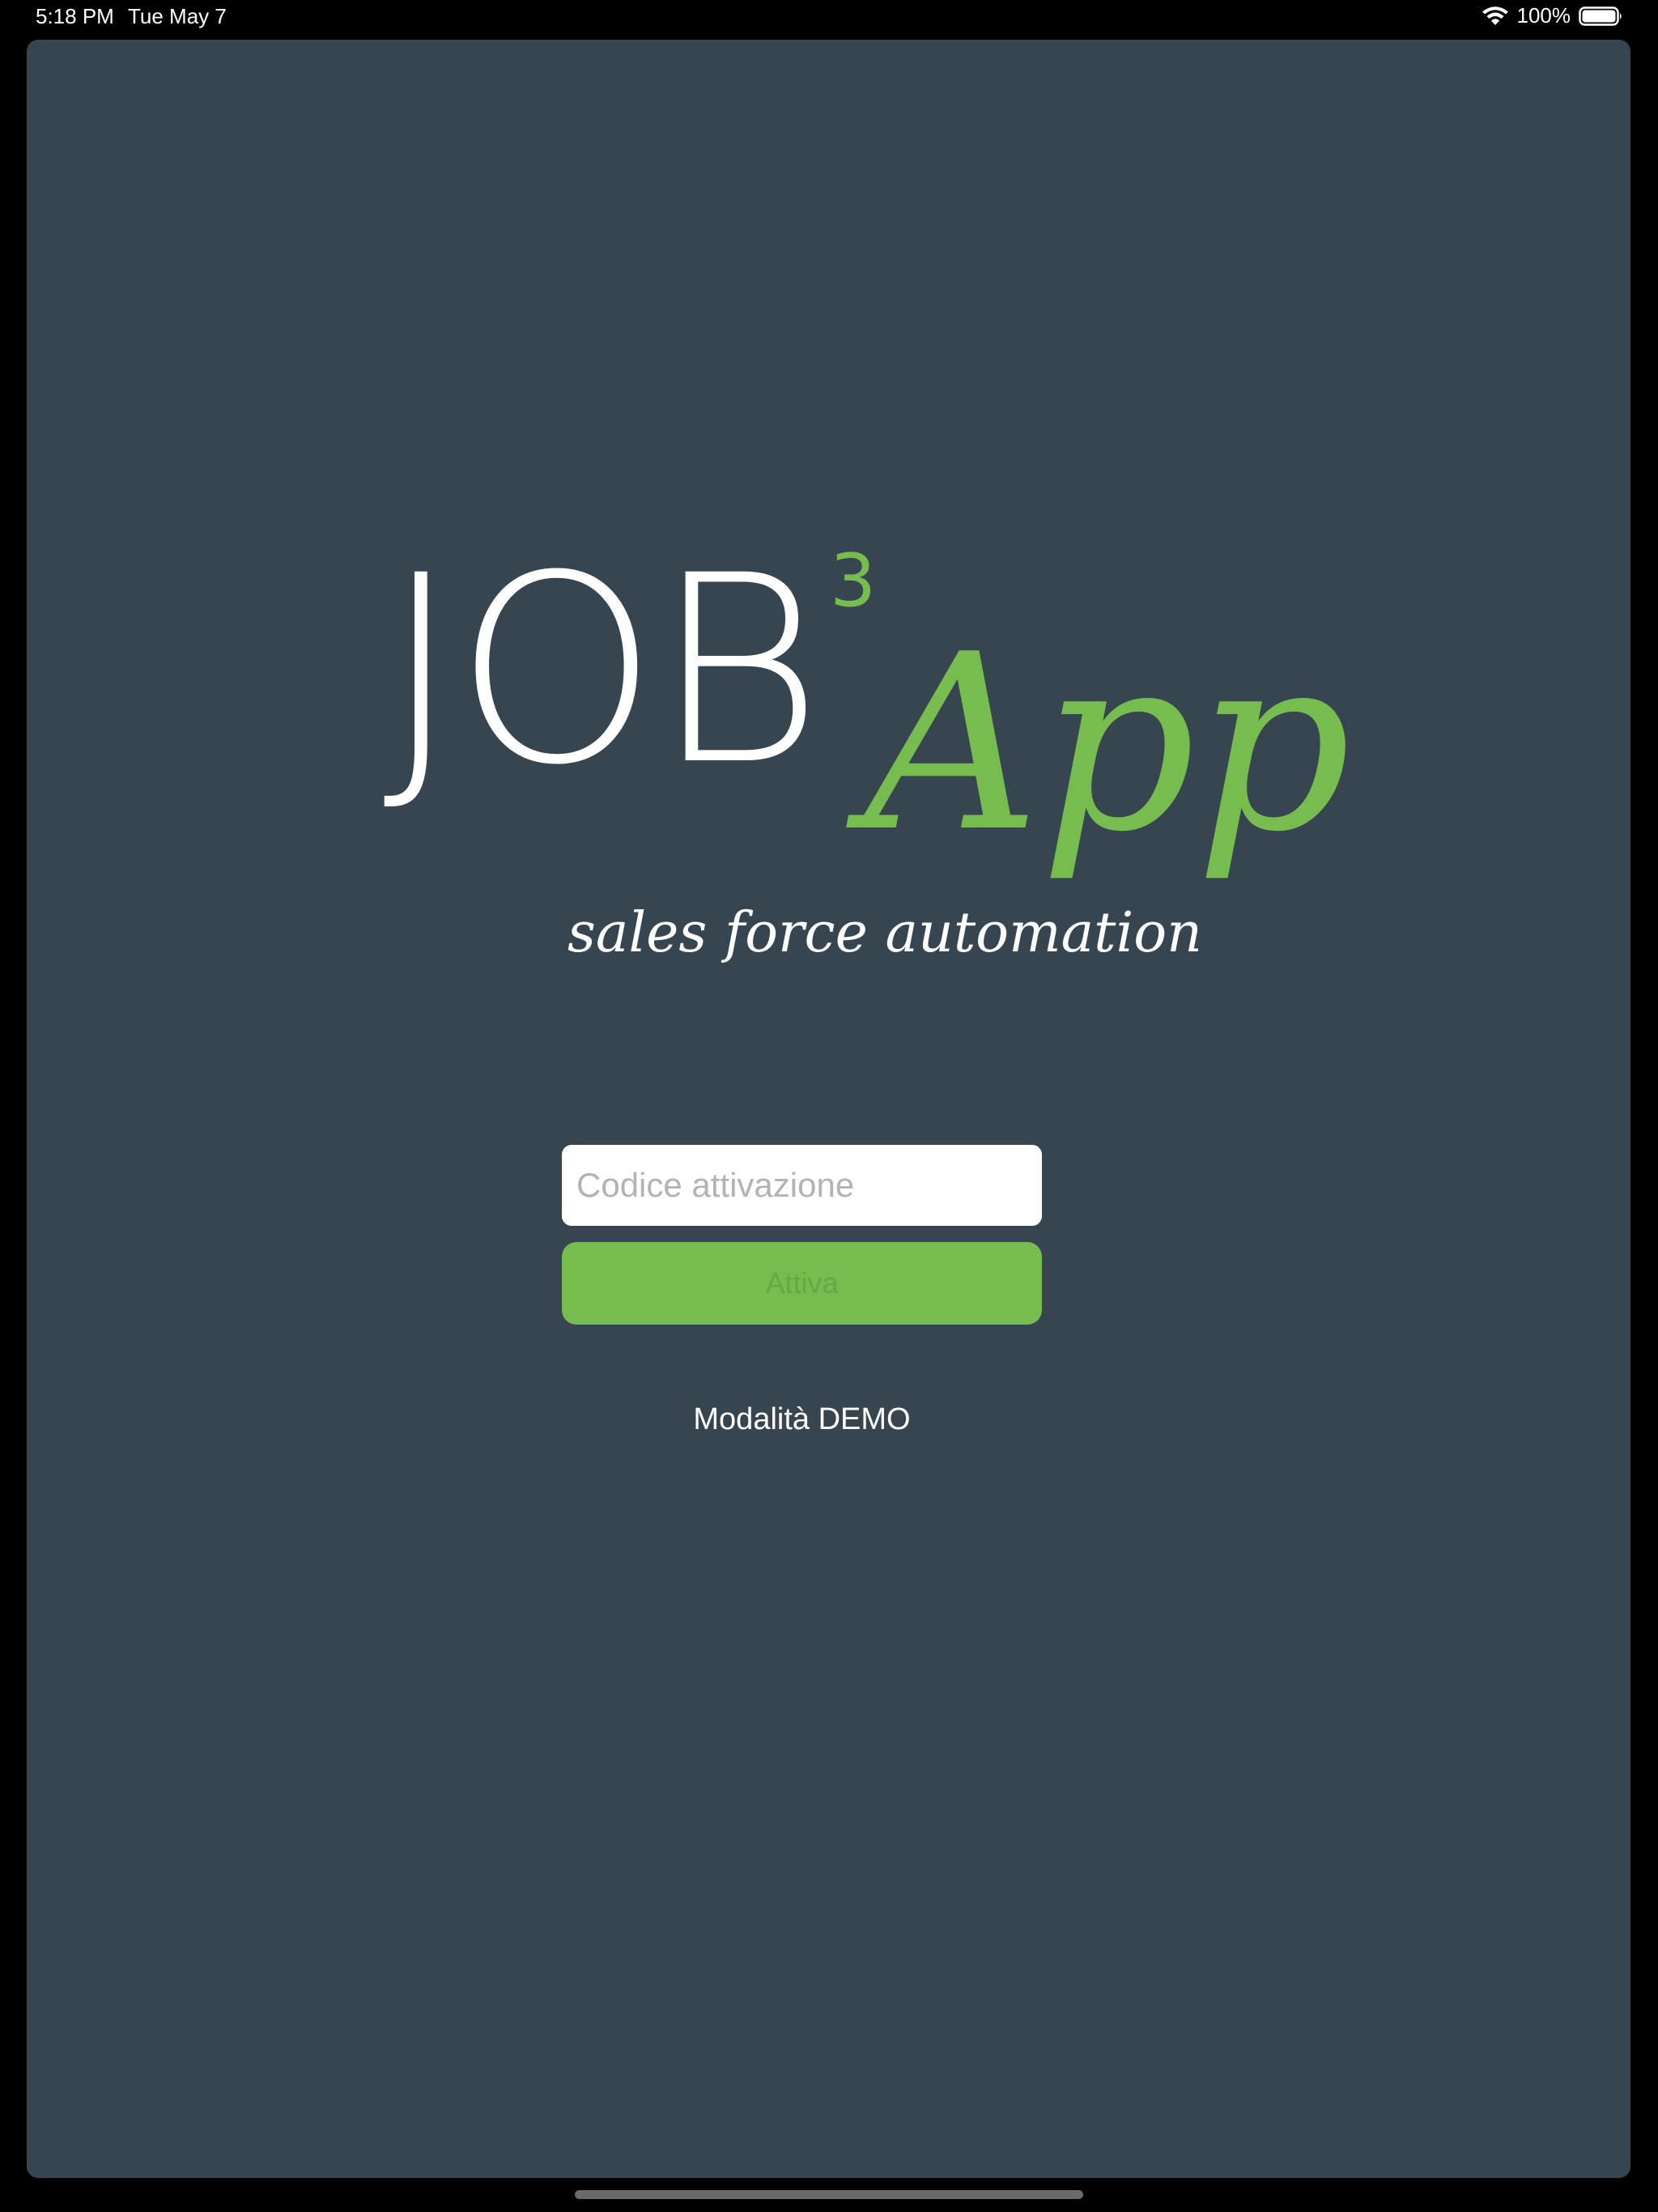  Describe the element at coordinates (885, 933) in the screenshot. I see `logo-tagline: sales force automation` at that location.